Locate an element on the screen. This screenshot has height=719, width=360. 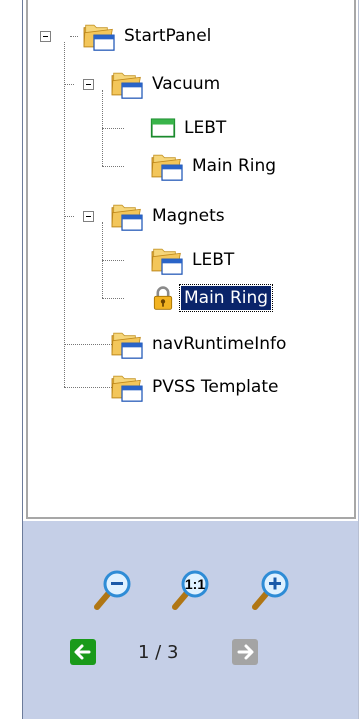
actual-size-label: 1:1 is located at coordinates (195, 584).